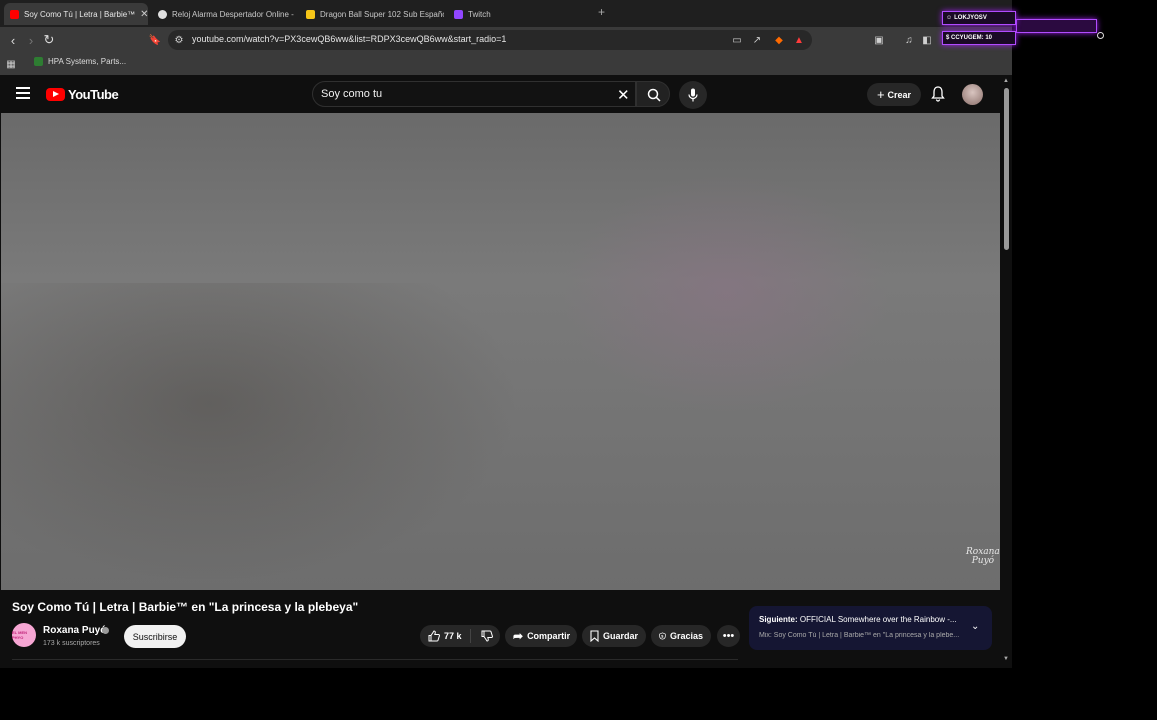 The height and width of the screenshot is (720, 1157). I want to click on thanks-button: $ Gracias, so click(681, 636).